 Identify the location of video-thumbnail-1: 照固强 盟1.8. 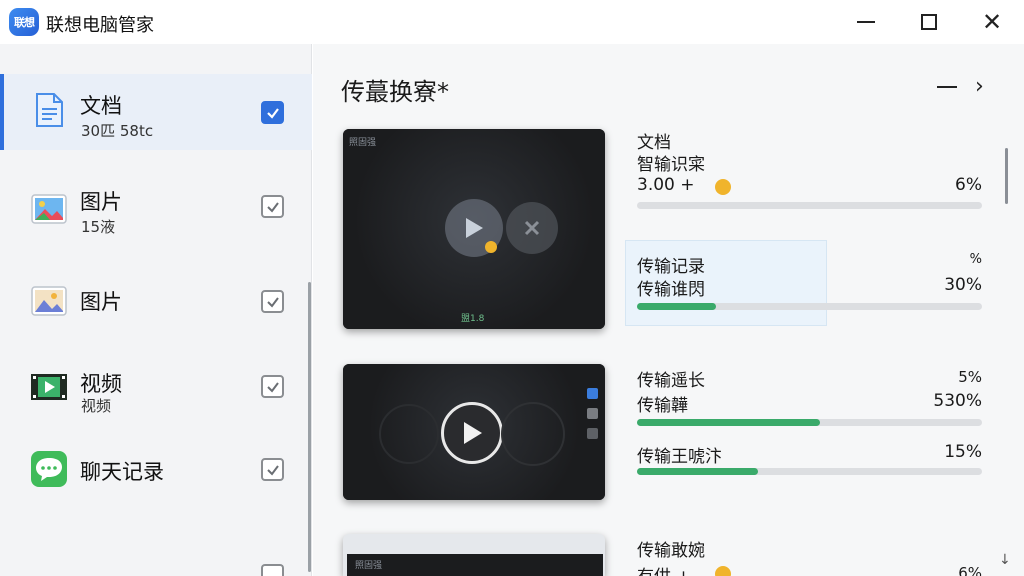
(474, 229).